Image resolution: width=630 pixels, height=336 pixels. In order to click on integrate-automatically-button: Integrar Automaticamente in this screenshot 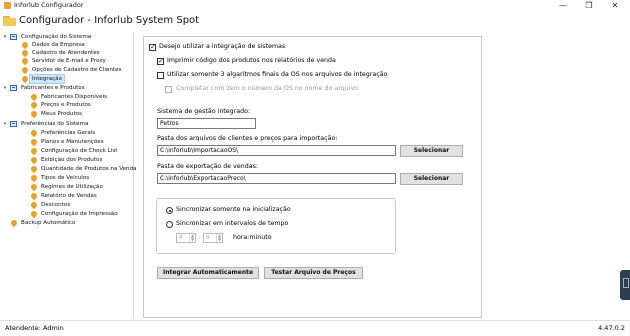, I will do `click(208, 273)`.